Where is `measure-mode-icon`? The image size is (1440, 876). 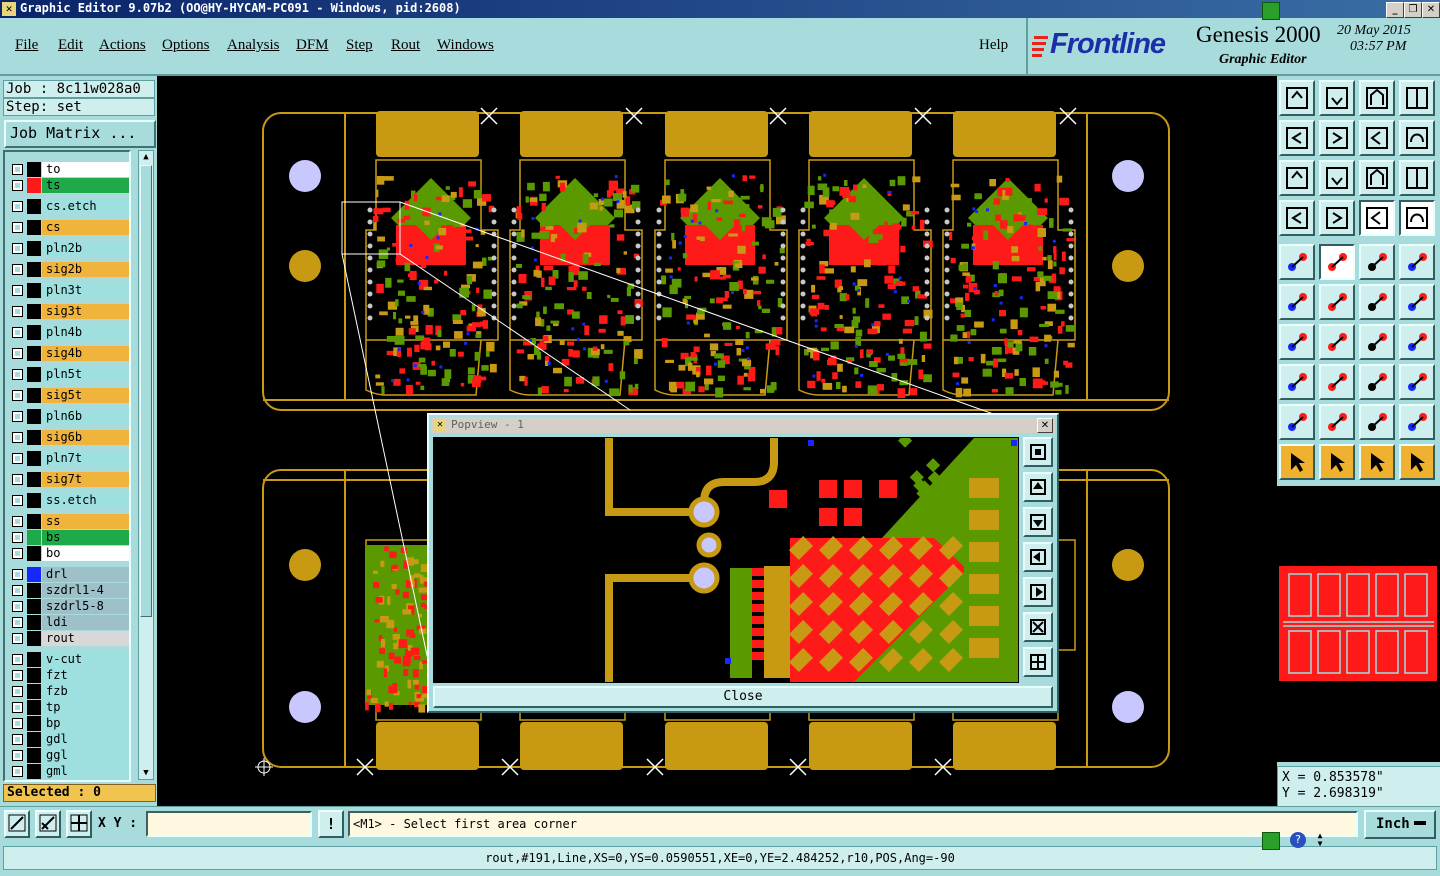 measure-mode-icon is located at coordinates (48, 824).